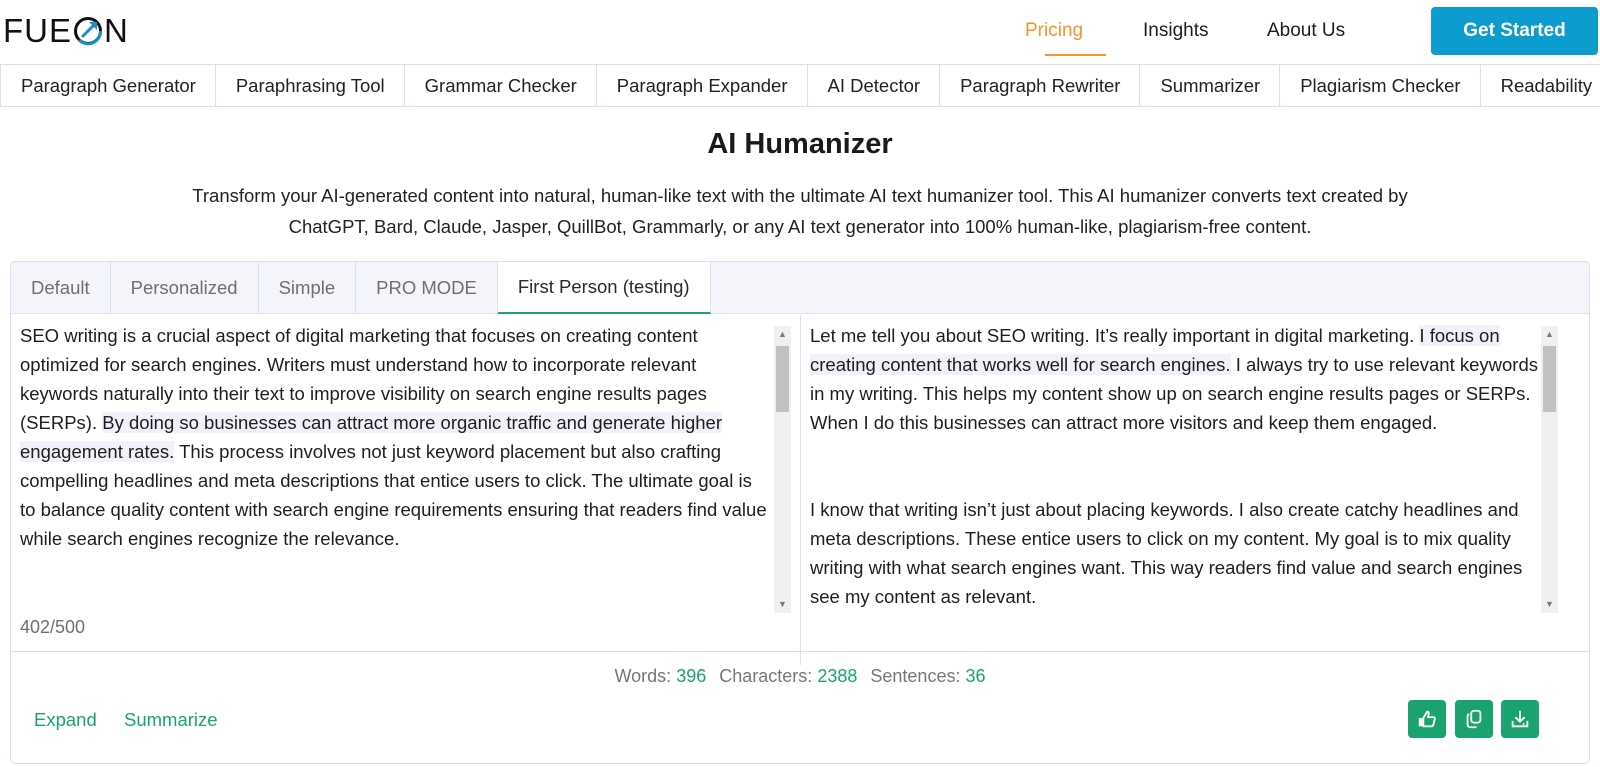 The height and width of the screenshot is (767, 1600). What do you see at coordinates (766, 676) in the screenshot?
I see `characters-label: Characters:` at bounding box center [766, 676].